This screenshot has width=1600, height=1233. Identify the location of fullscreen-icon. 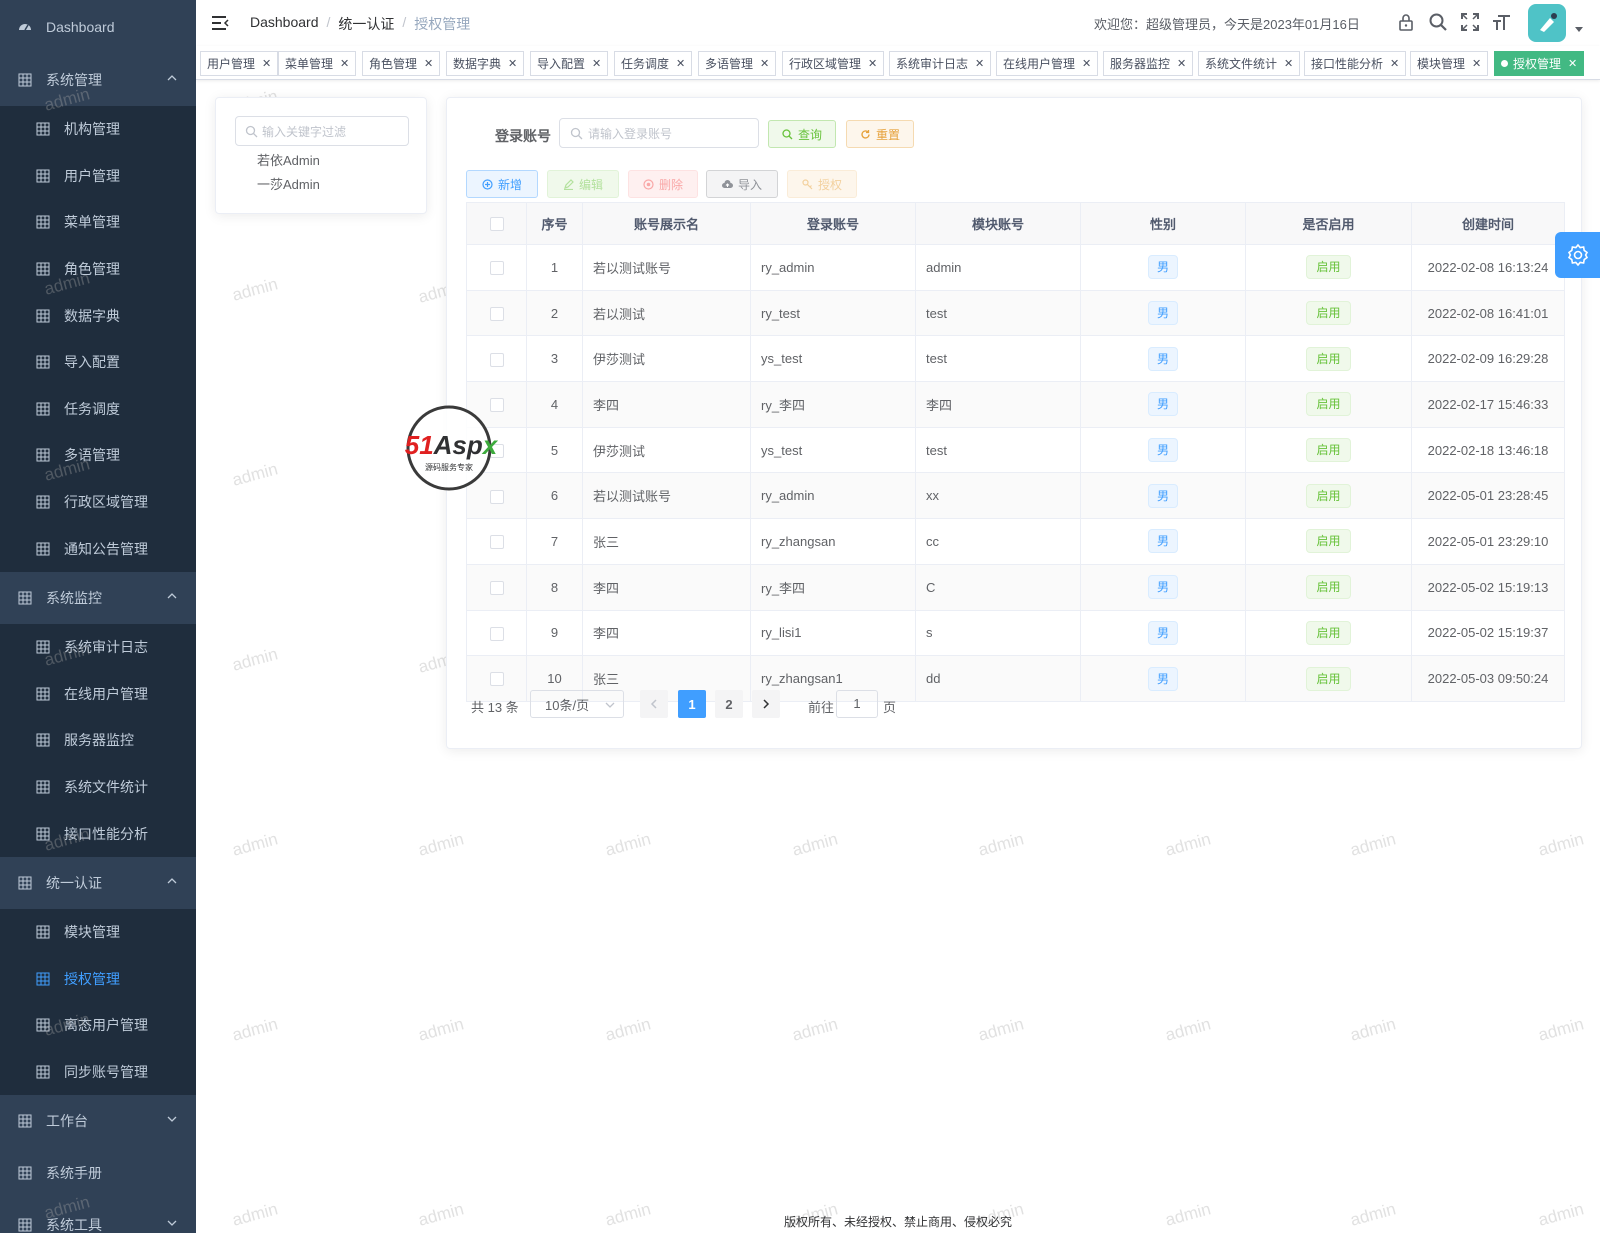
(1470, 22).